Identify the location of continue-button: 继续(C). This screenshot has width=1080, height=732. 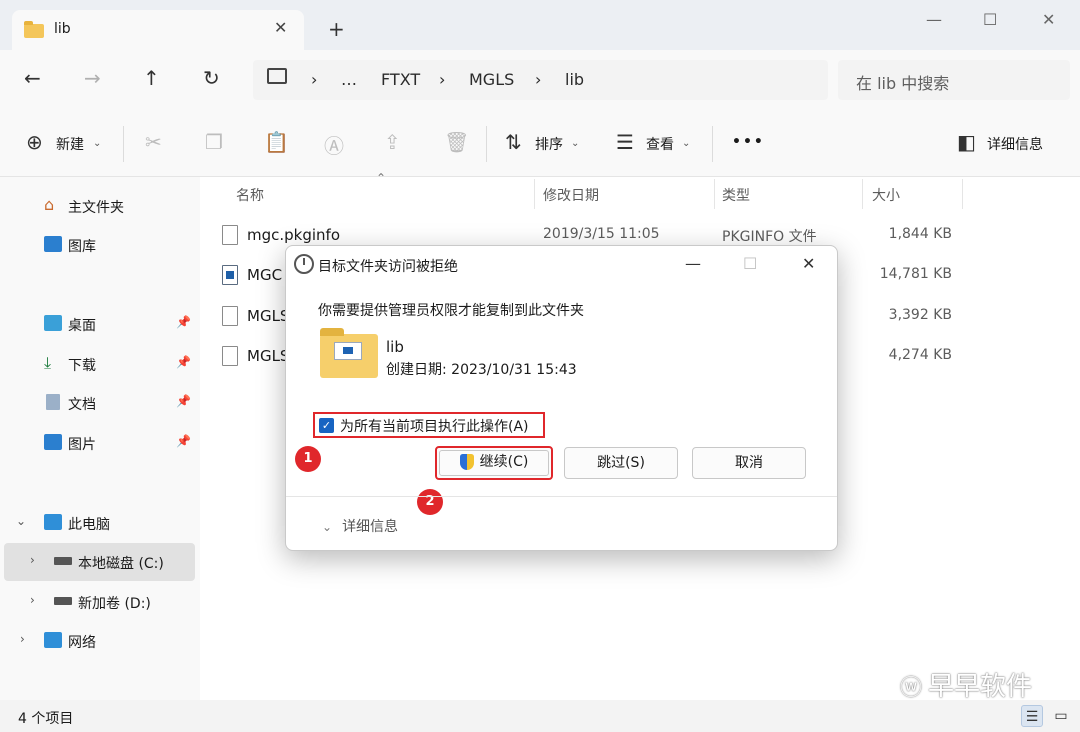
(494, 463).